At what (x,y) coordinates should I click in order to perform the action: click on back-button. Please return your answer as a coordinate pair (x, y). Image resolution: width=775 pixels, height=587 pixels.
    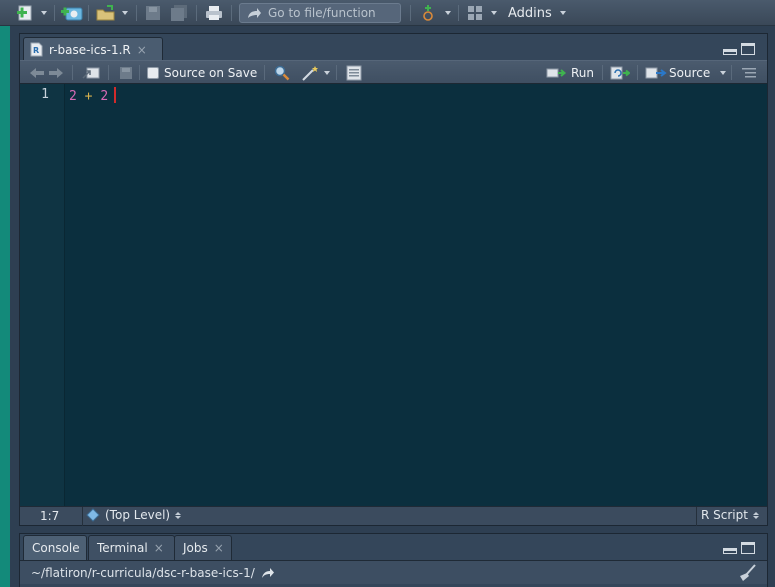
    Looking at the image, I should click on (37, 72).